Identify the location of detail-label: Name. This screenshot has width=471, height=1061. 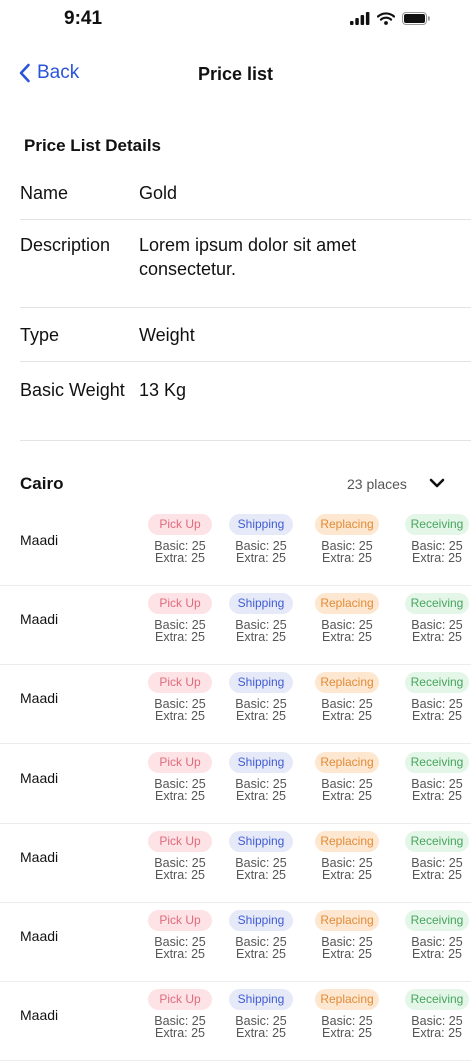
(44, 193).